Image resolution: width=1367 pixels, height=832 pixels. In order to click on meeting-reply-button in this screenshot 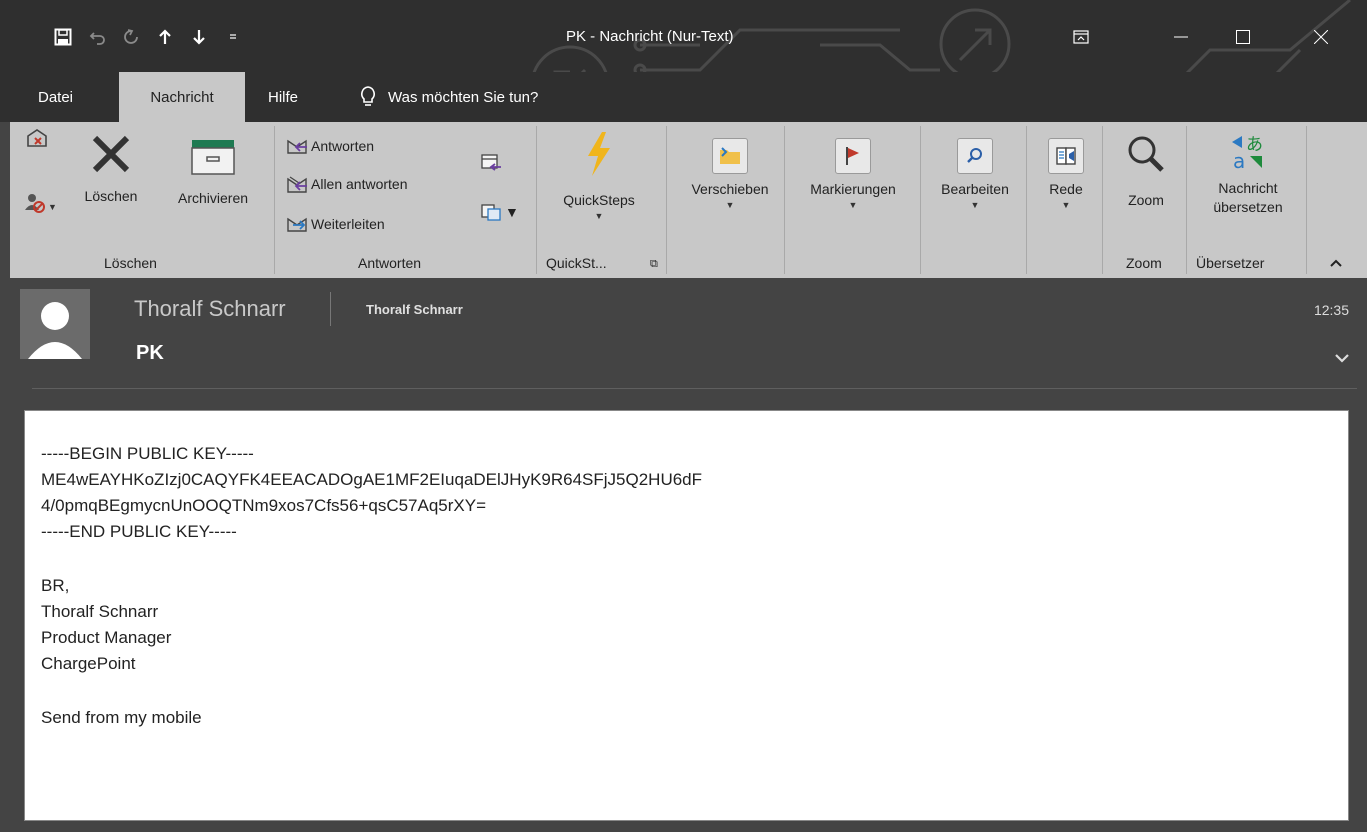, I will do `click(492, 162)`.